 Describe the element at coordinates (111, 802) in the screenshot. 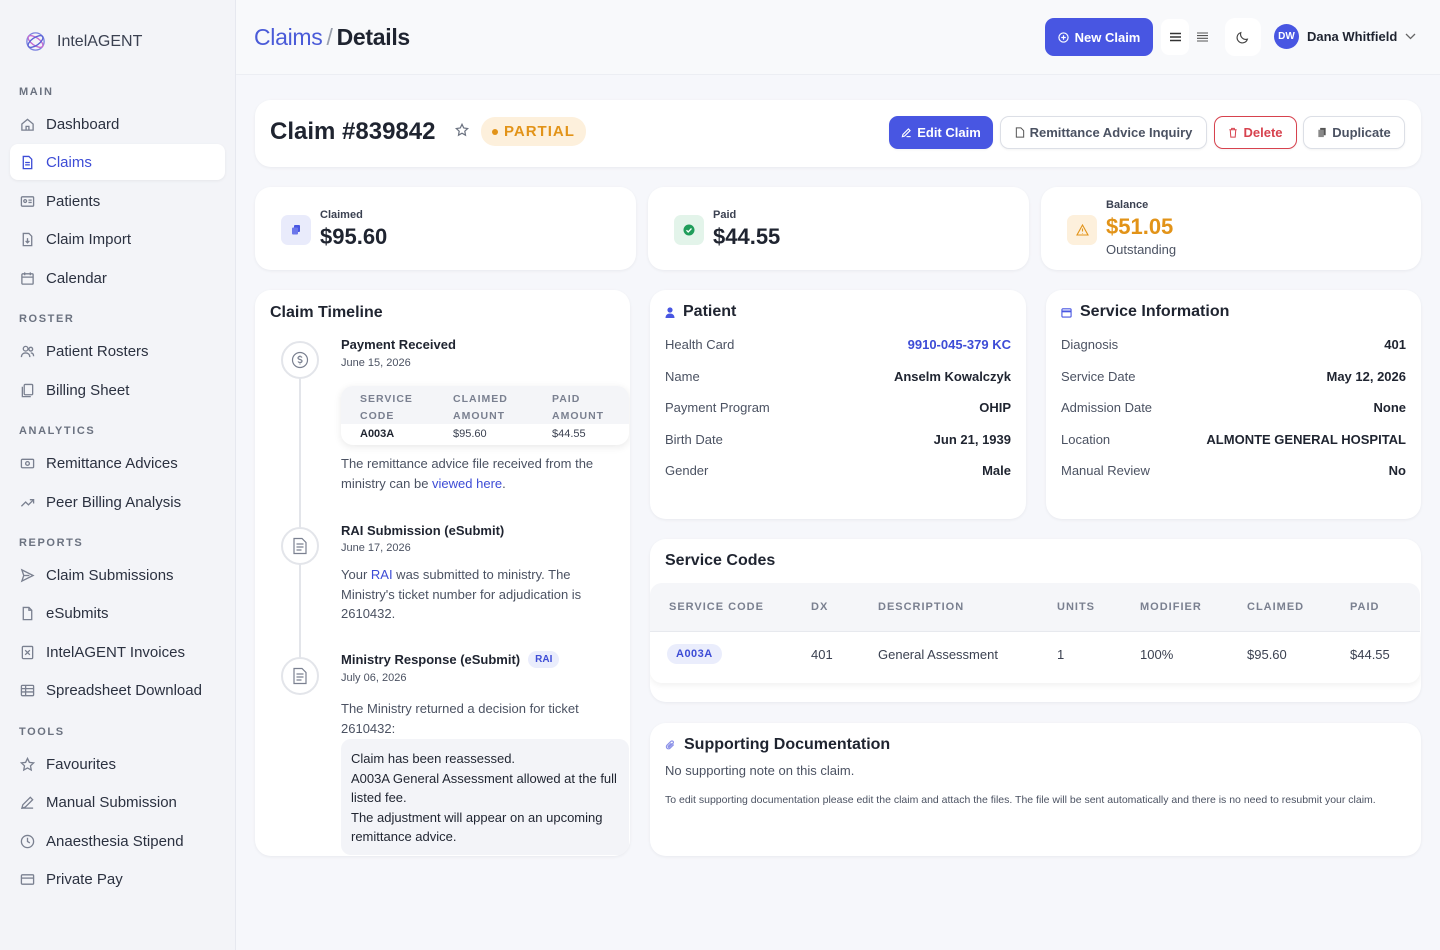

I see `sidebar-item-label: Manual Submission` at that location.